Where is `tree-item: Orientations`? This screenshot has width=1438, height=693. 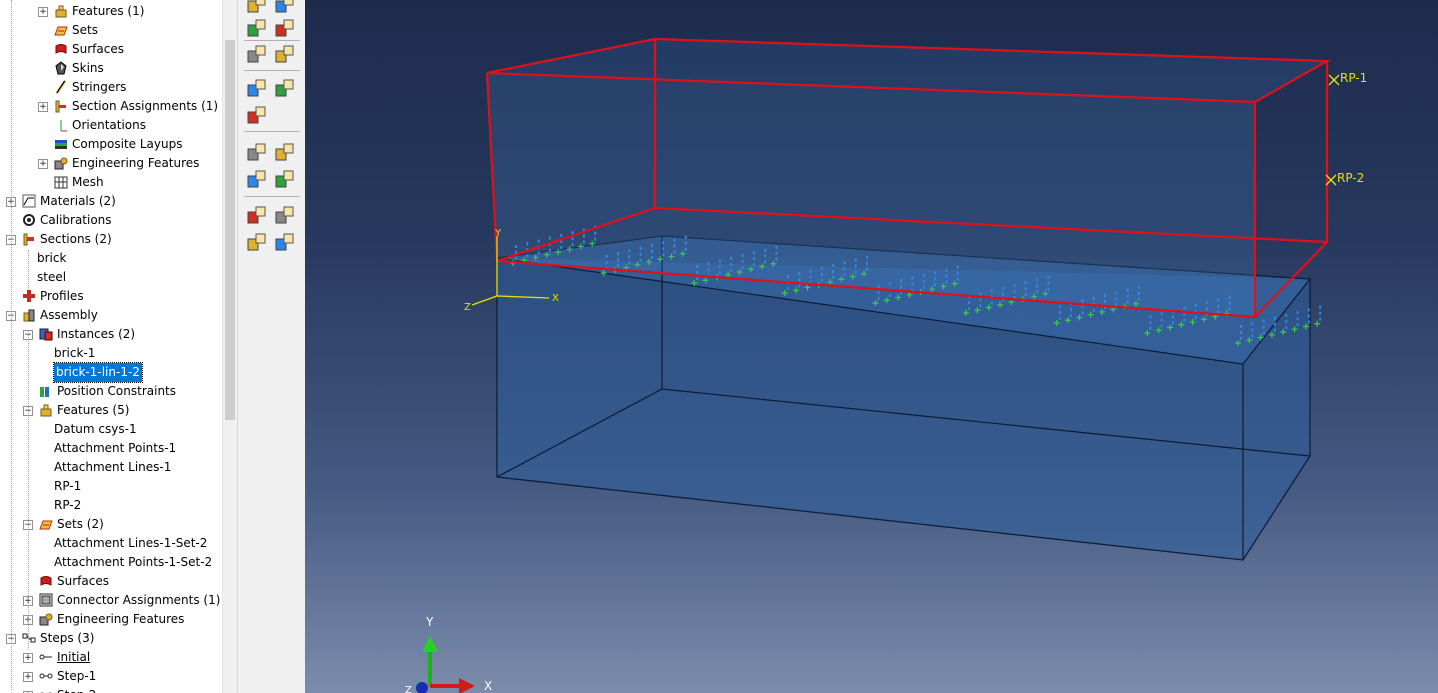 tree-item: Orientations is located at coordinates (111, 125).